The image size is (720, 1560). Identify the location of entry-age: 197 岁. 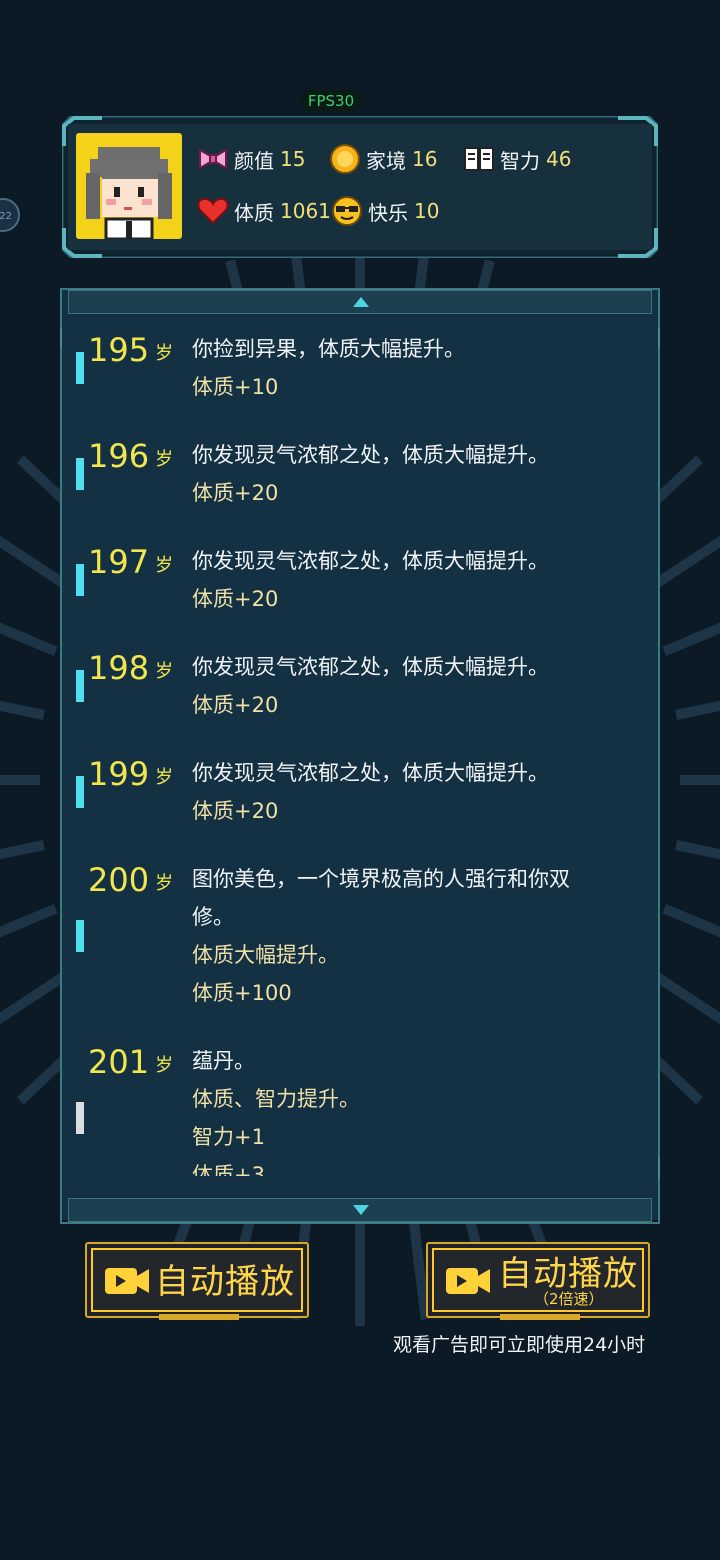
(131, 562).